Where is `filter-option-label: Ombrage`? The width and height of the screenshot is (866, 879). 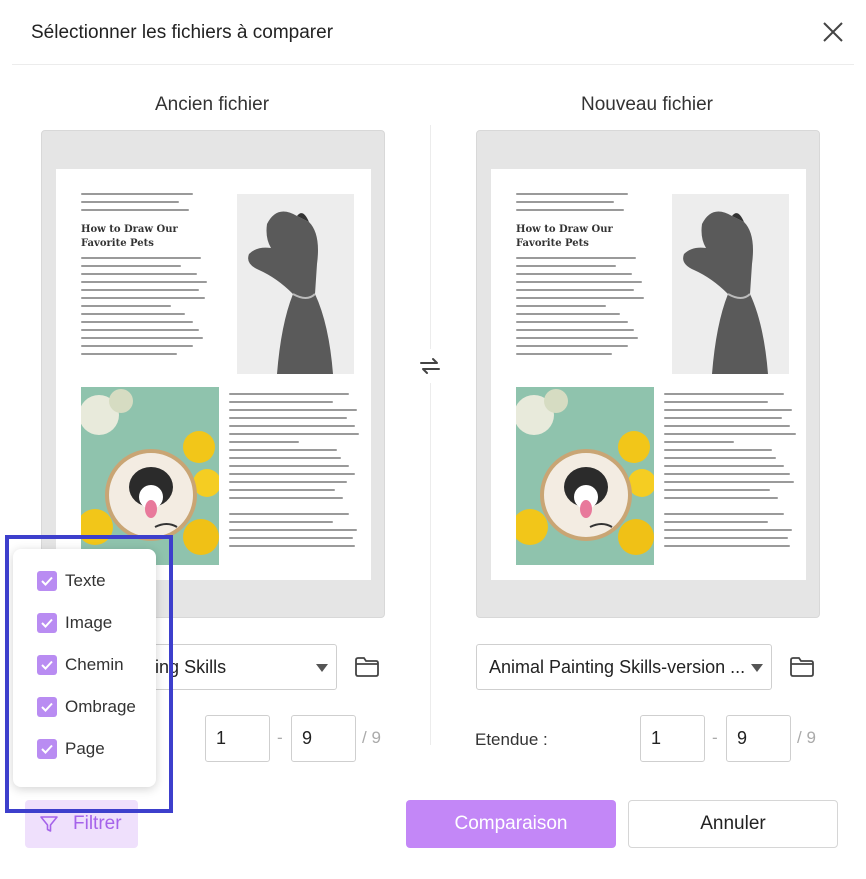
filter-option-label: Ombrage is located at coordinates (100, 706).